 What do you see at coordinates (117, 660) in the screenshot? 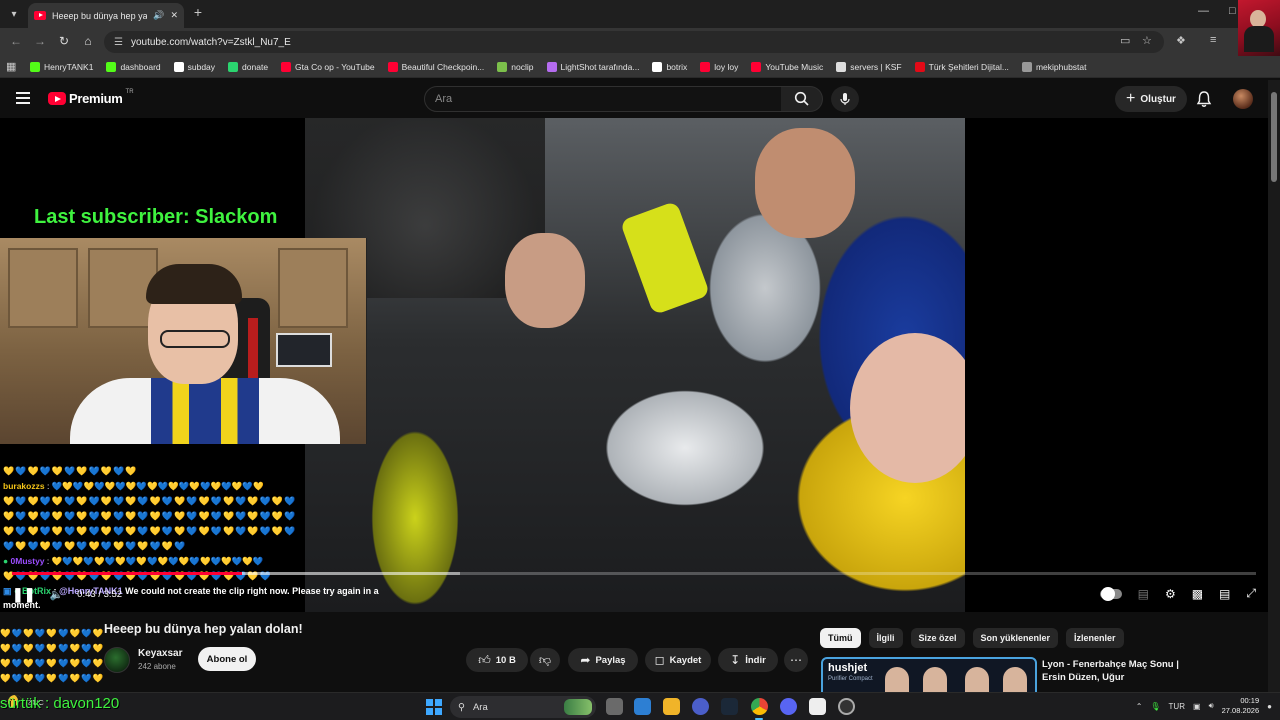
I see `channel-avatar` at bounding box center [117, 660].